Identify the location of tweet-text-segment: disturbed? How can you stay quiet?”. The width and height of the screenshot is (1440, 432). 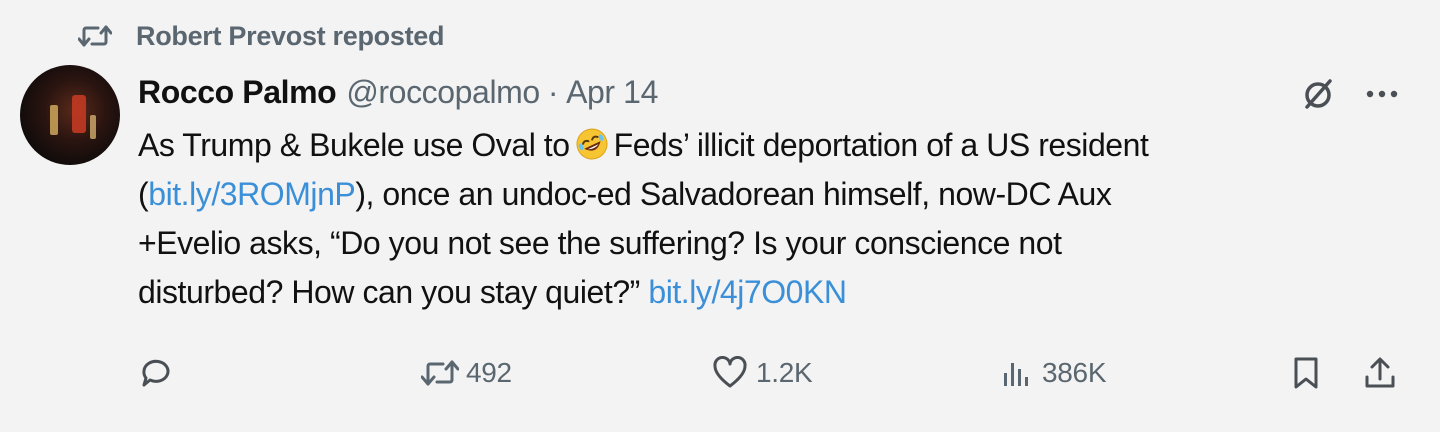
(389, 292).